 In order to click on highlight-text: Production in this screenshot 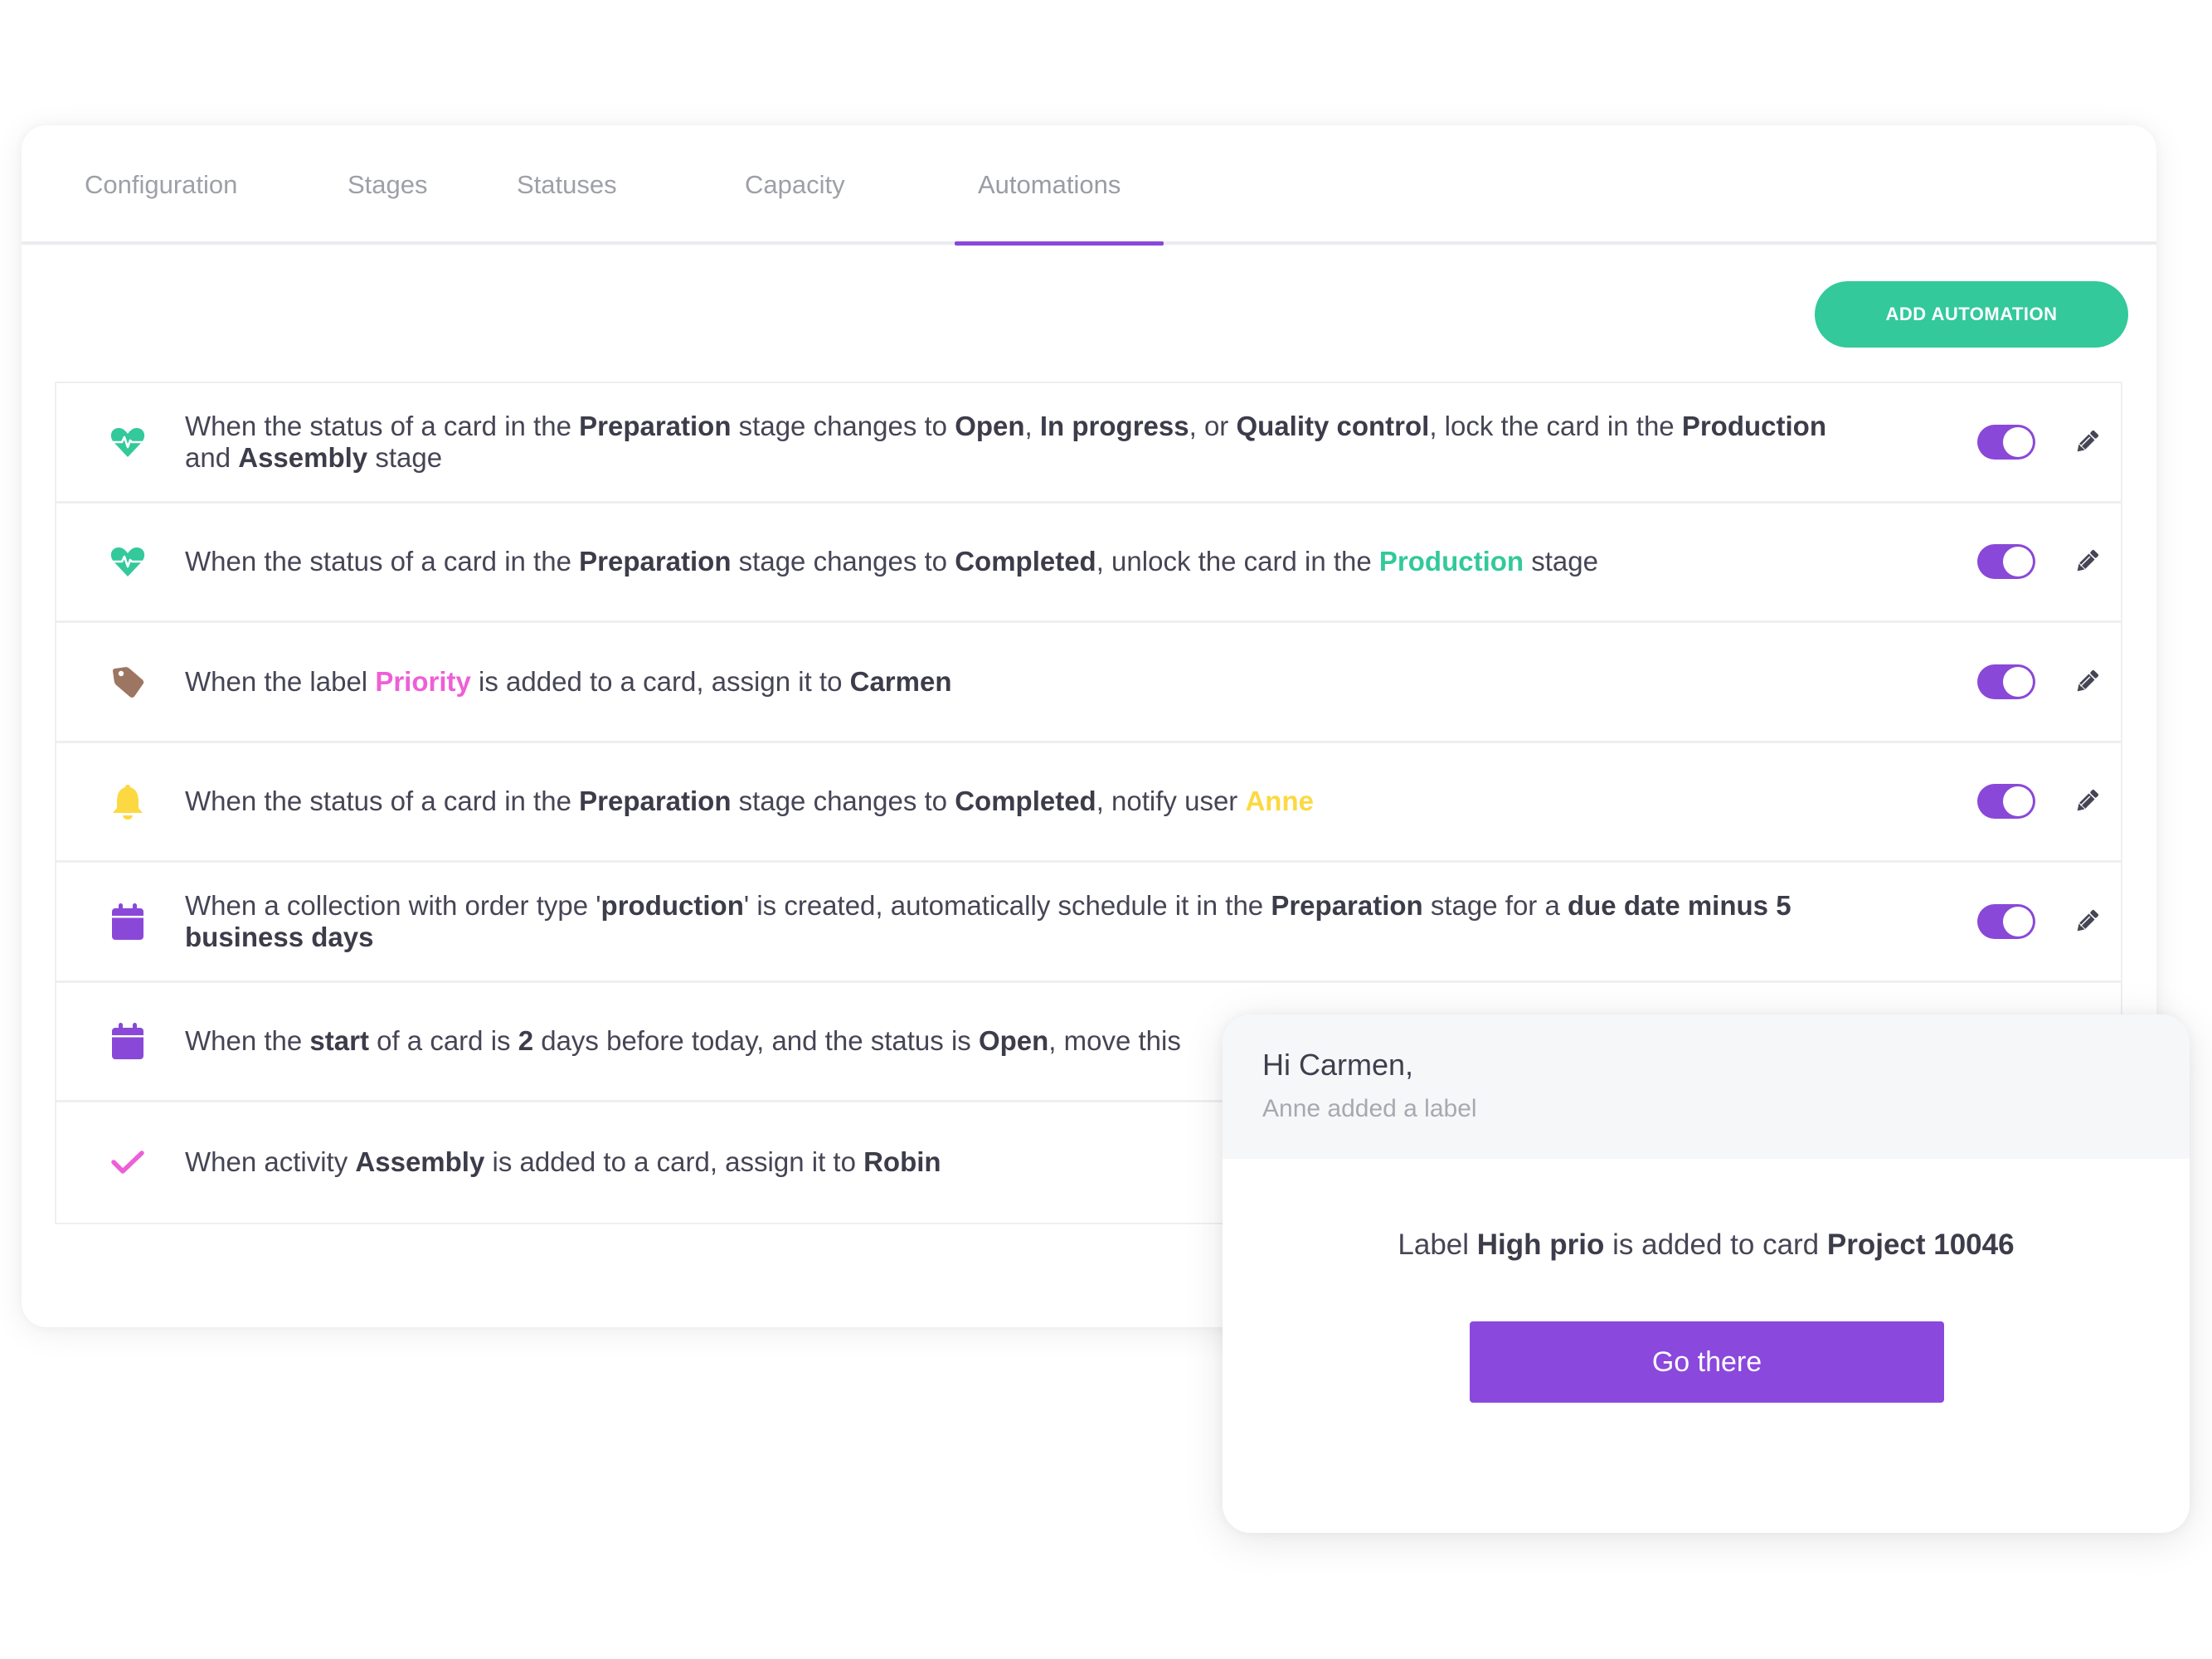, I will do `click(1451, 561)`.